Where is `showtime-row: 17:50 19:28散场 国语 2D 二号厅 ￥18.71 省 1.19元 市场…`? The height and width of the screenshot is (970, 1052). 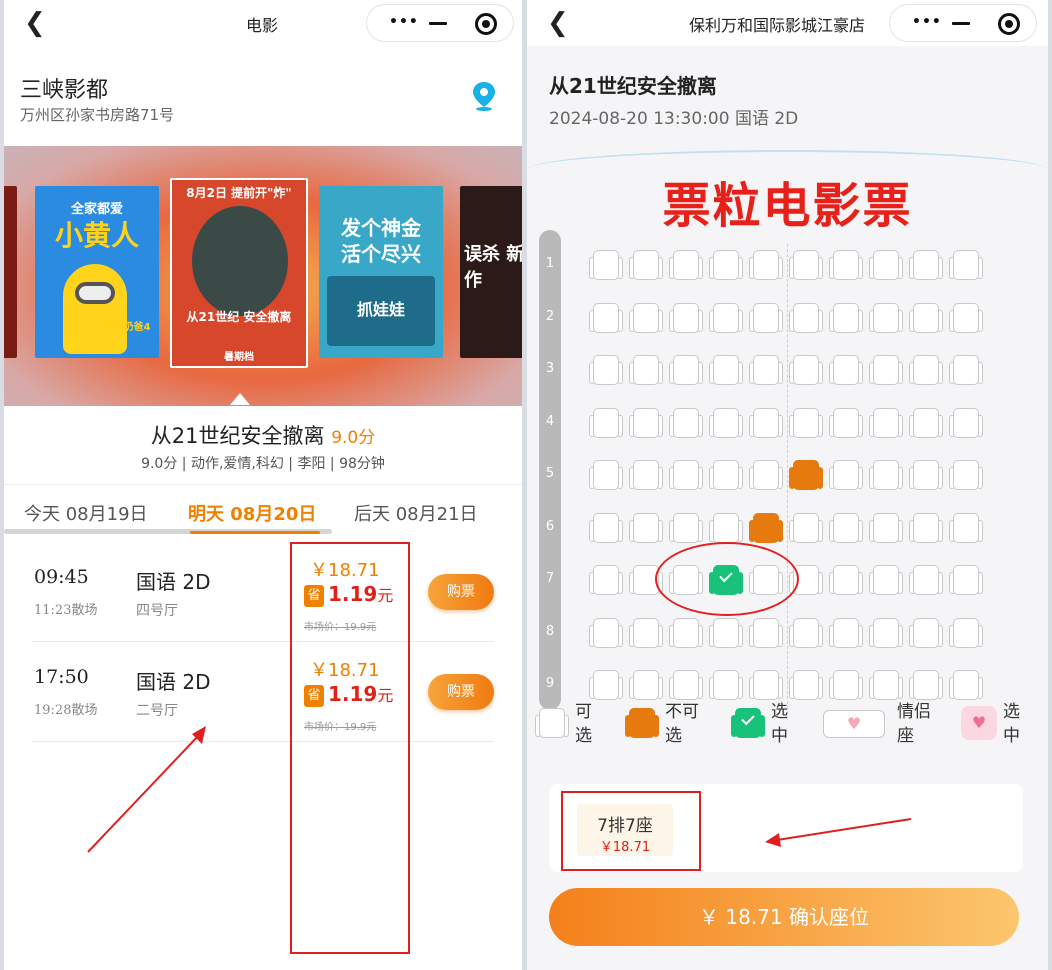 showtime-row: 17:50 19:28散场 国语 2D 二号厅 ￥18.71 省 1.19元 市场… is located at coordinates (263, 692).